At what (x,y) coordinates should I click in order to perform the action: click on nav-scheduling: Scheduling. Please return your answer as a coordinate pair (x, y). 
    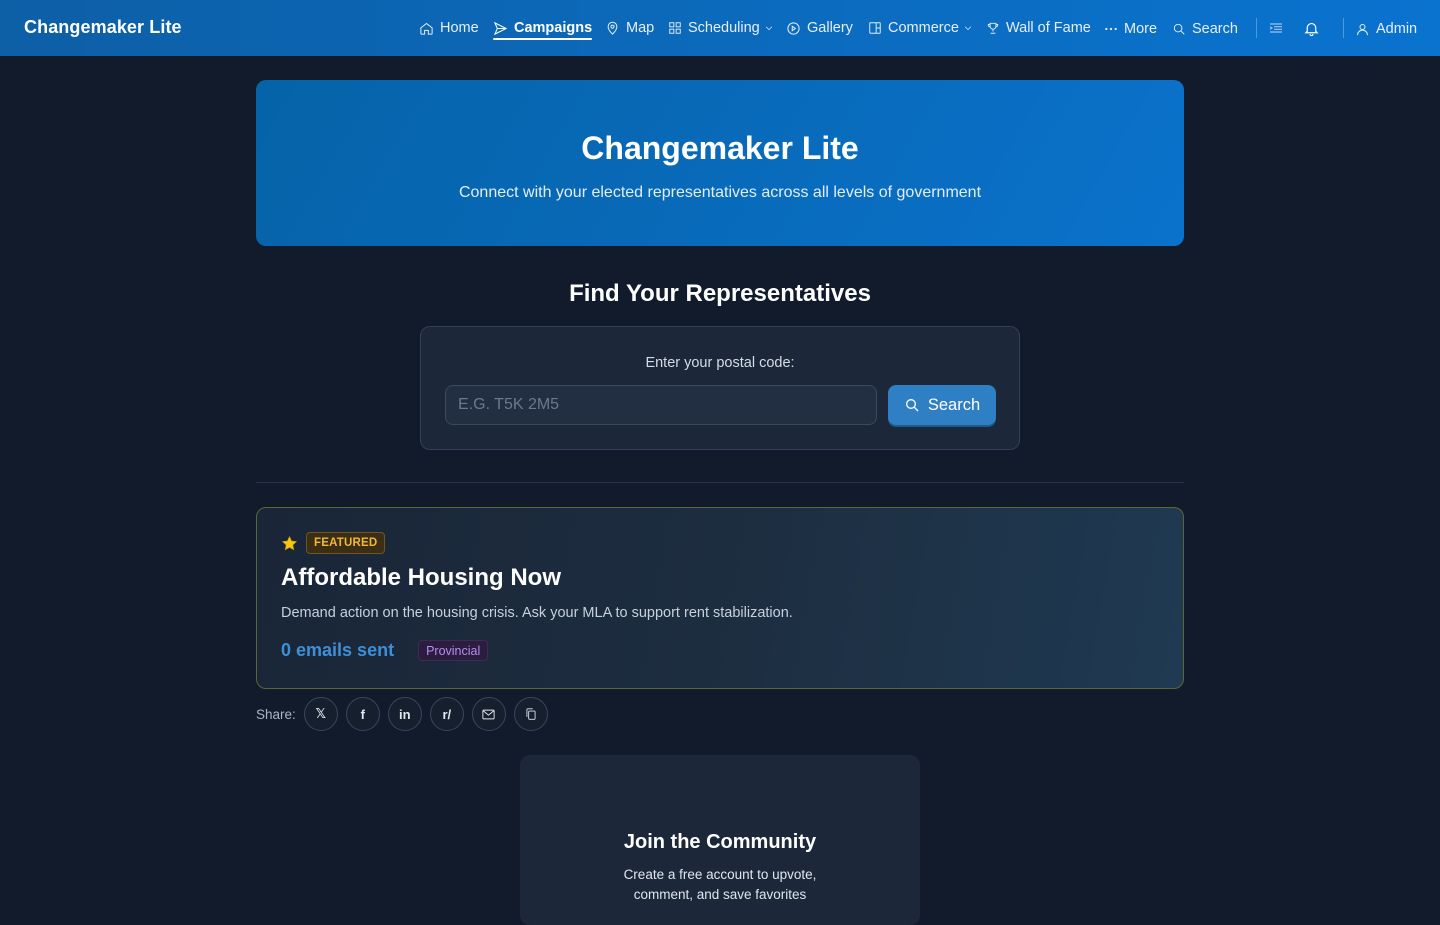
    Looking at the image, I should click on (721, 28).